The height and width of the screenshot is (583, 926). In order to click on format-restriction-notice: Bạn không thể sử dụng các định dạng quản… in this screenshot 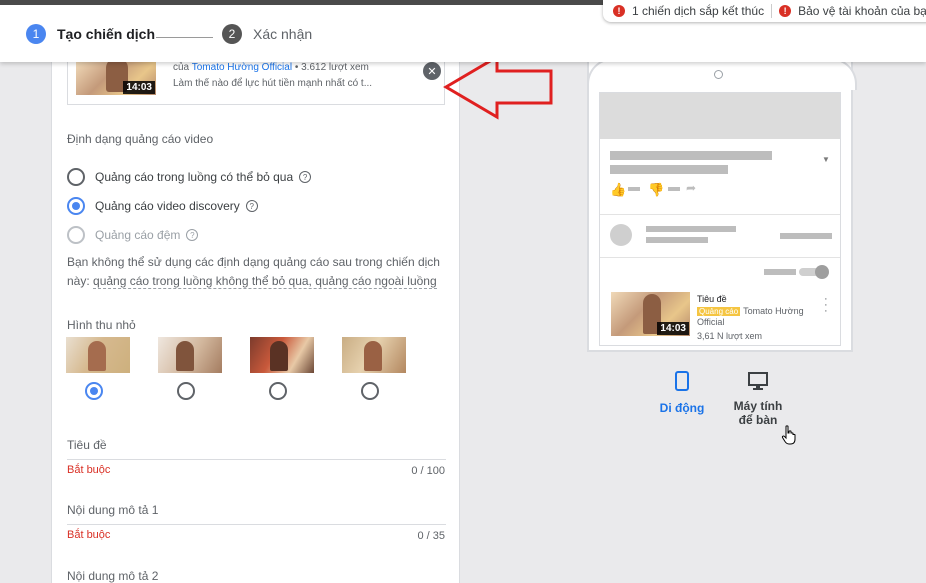, I will do `click(254, 272)`.